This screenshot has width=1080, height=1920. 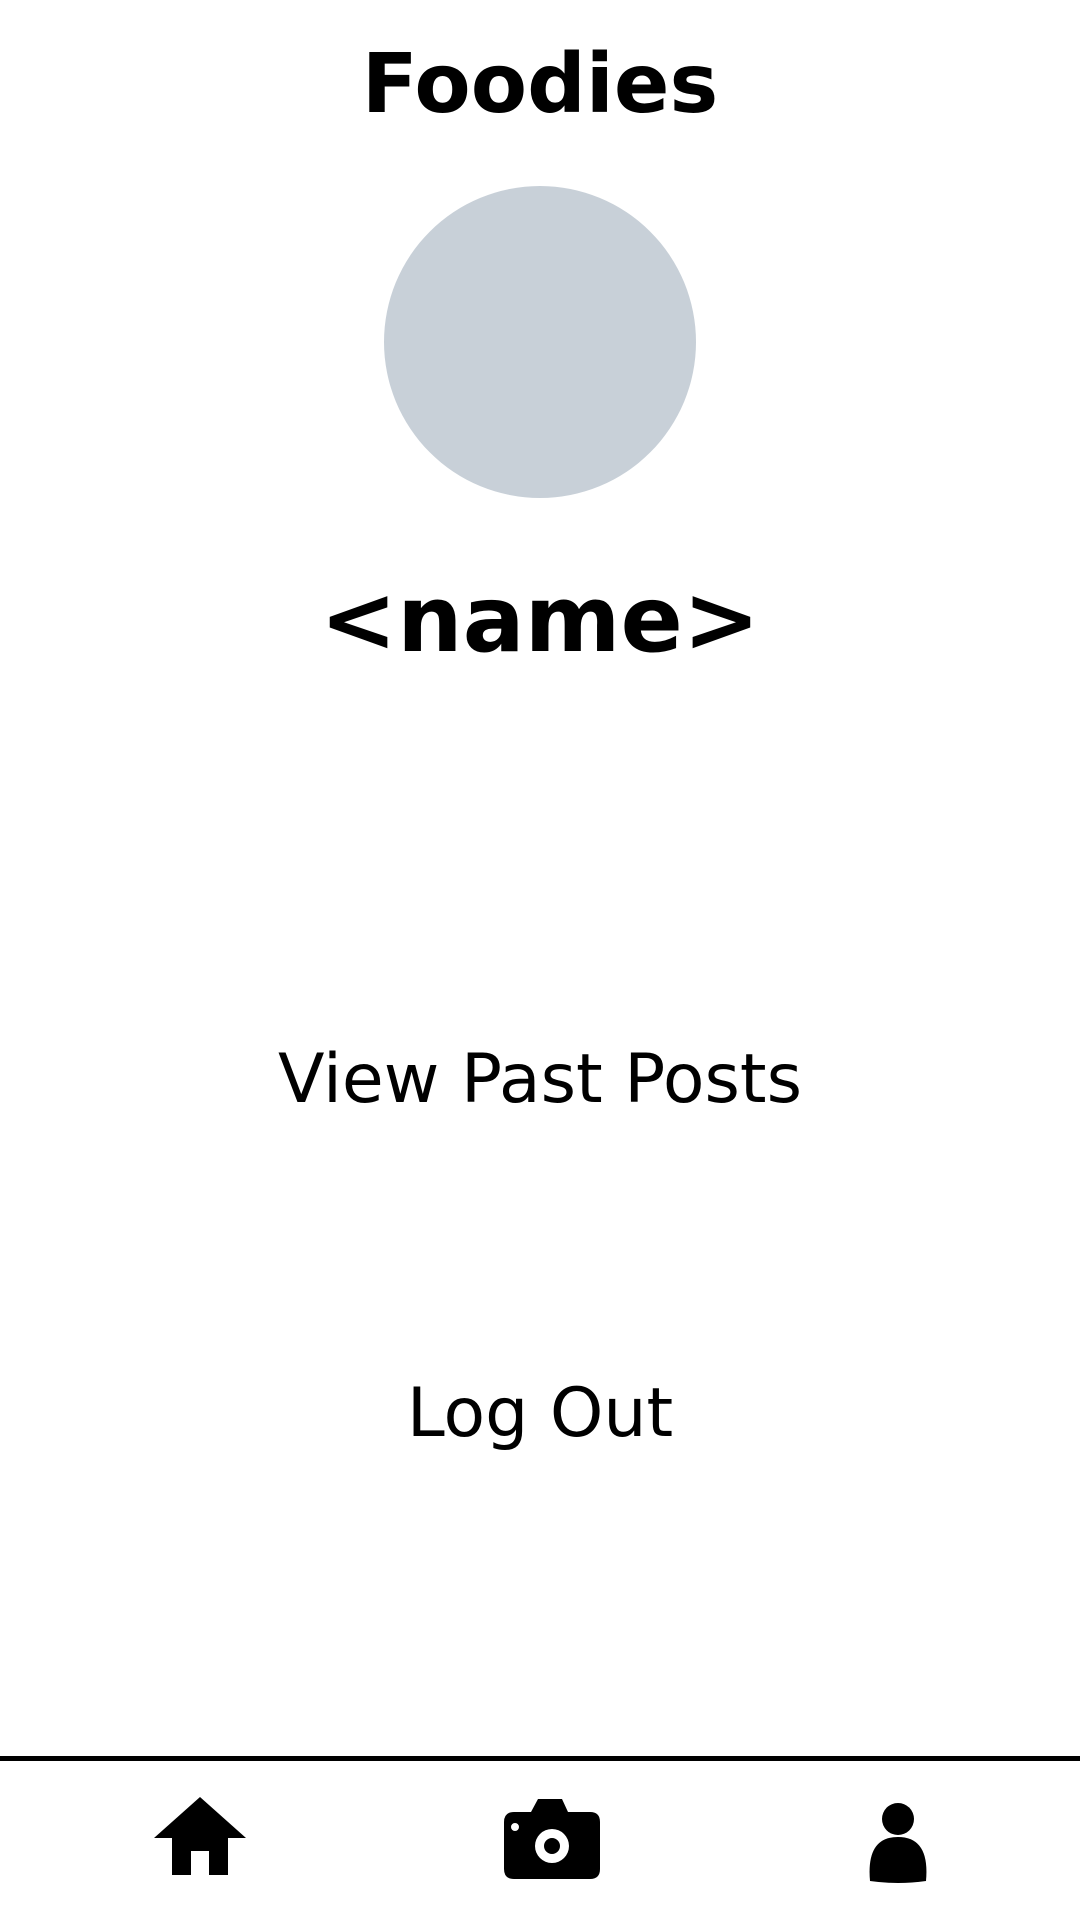 I want to click on nav-camera-button, so click(x=540, y=1840).